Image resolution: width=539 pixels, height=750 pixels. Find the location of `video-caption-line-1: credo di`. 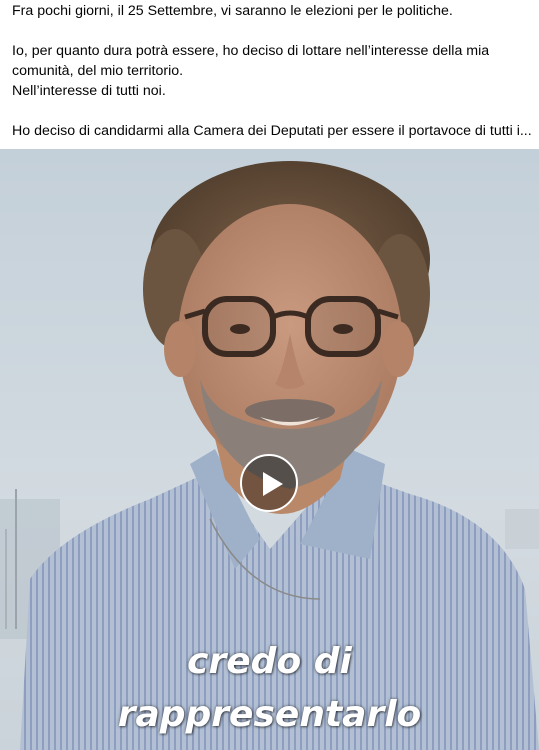

video-caption-line-1: credo di is located at coordinates (269, 661).